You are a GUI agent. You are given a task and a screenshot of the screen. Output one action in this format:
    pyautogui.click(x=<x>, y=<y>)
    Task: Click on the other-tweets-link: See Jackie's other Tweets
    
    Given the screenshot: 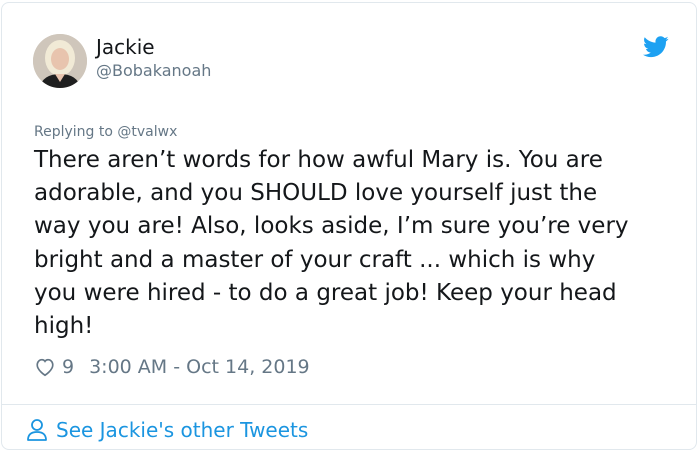 What is the action you would take?
    pyautogui.click(x=167, y=430)
    